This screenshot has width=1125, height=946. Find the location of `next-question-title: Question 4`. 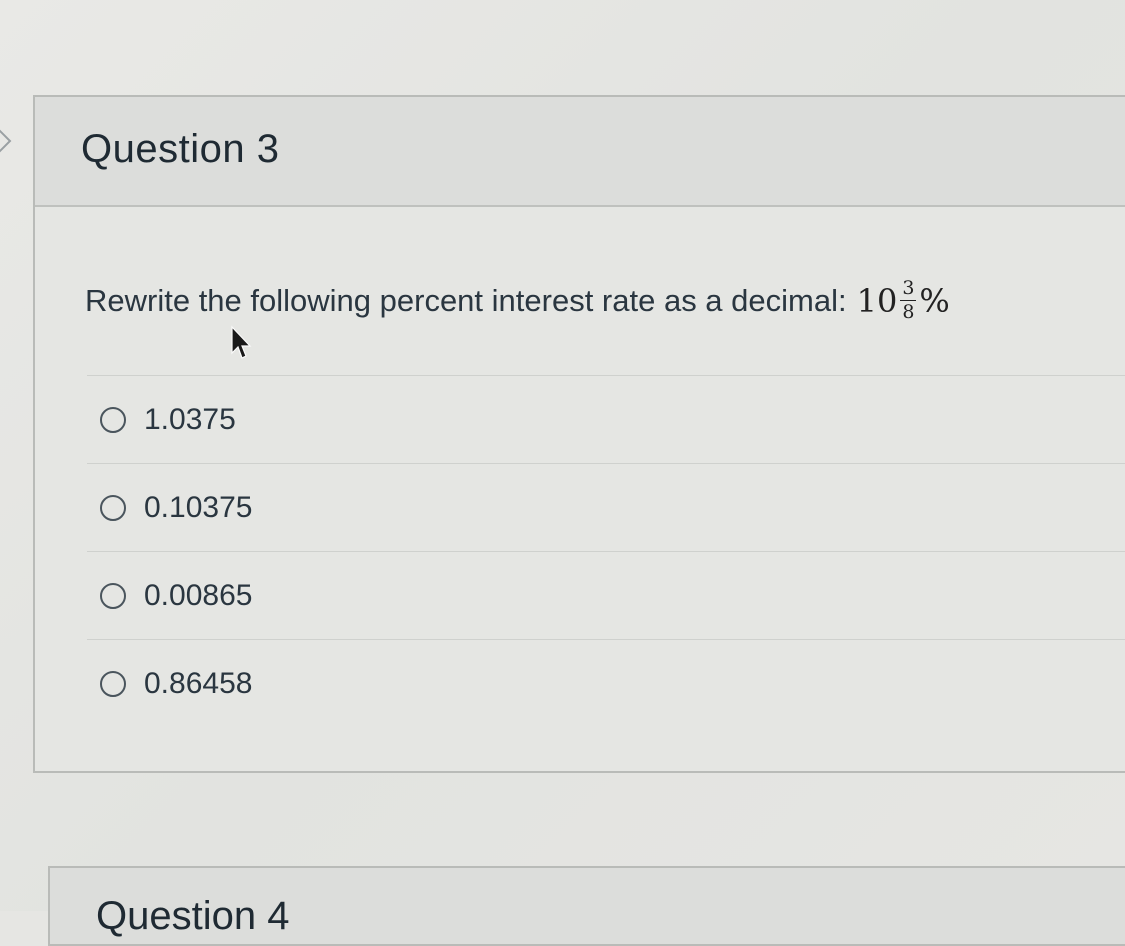

next-question-title: Question 4 is located at coordinates (193, 916).